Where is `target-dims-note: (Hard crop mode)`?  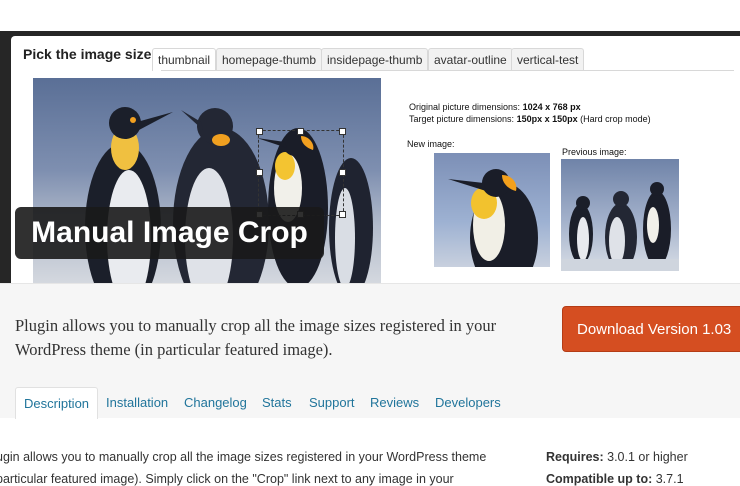 target-dims-note: (Hard crop mode) is located at coordinates (614, 119).